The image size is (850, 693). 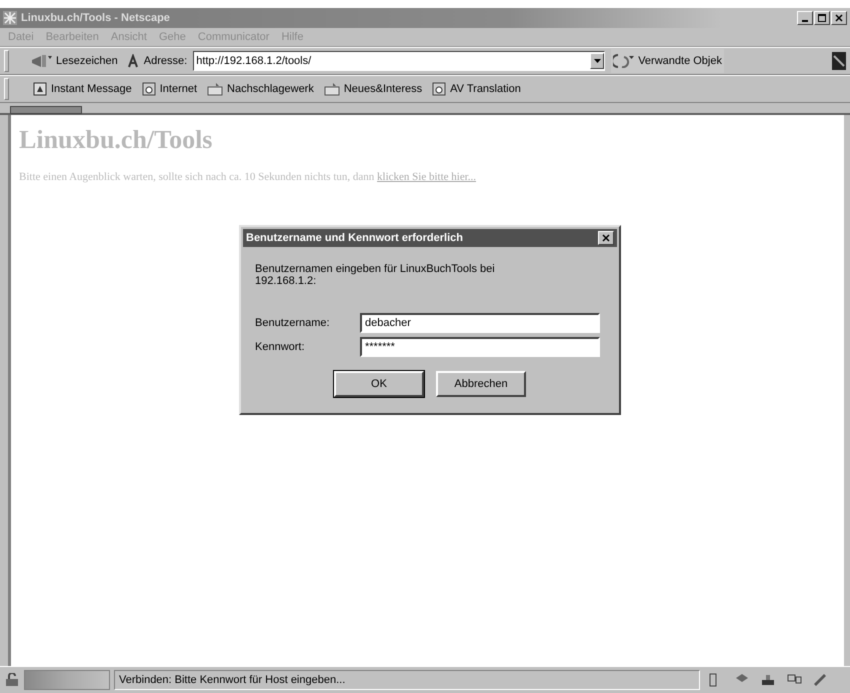 I want to click on logo-icon, so click(x=839, y=61).